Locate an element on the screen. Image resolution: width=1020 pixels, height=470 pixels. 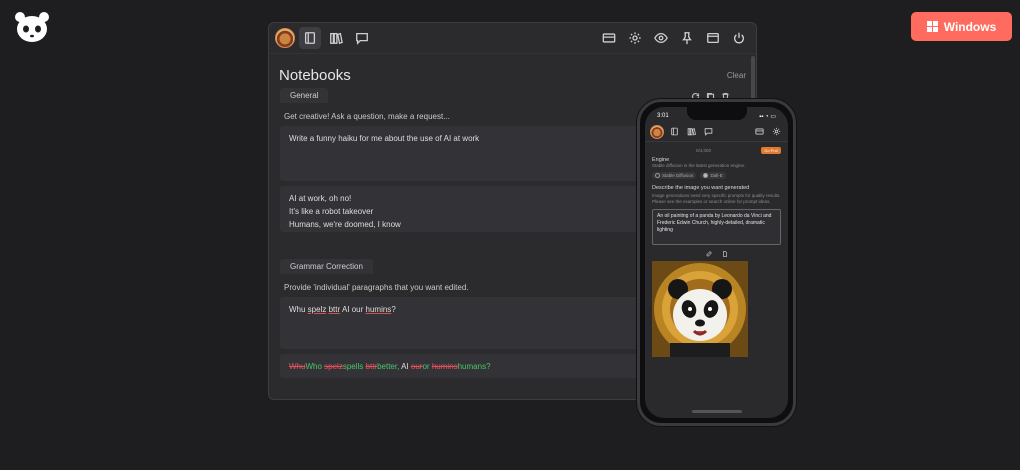
pin-icon is located at coordinates (687, 38).